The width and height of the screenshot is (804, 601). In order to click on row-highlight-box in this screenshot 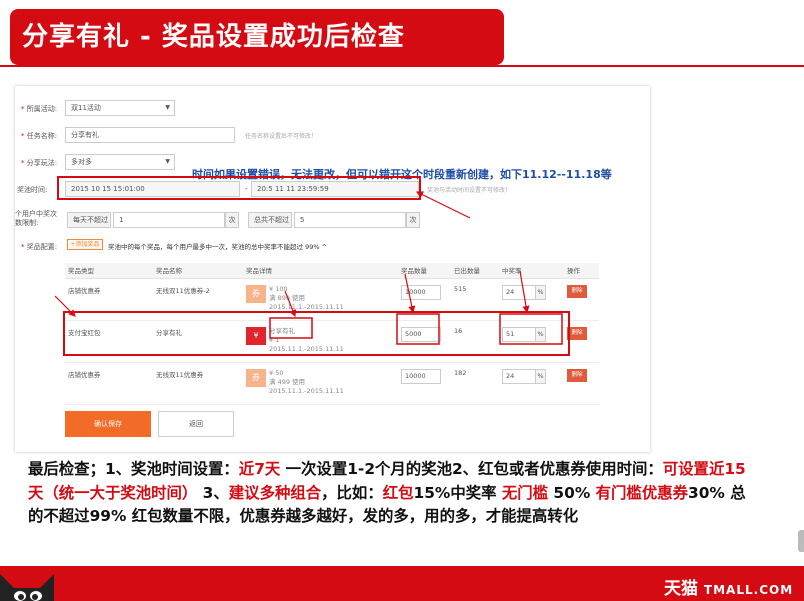, I will do `click(316, 333)`.